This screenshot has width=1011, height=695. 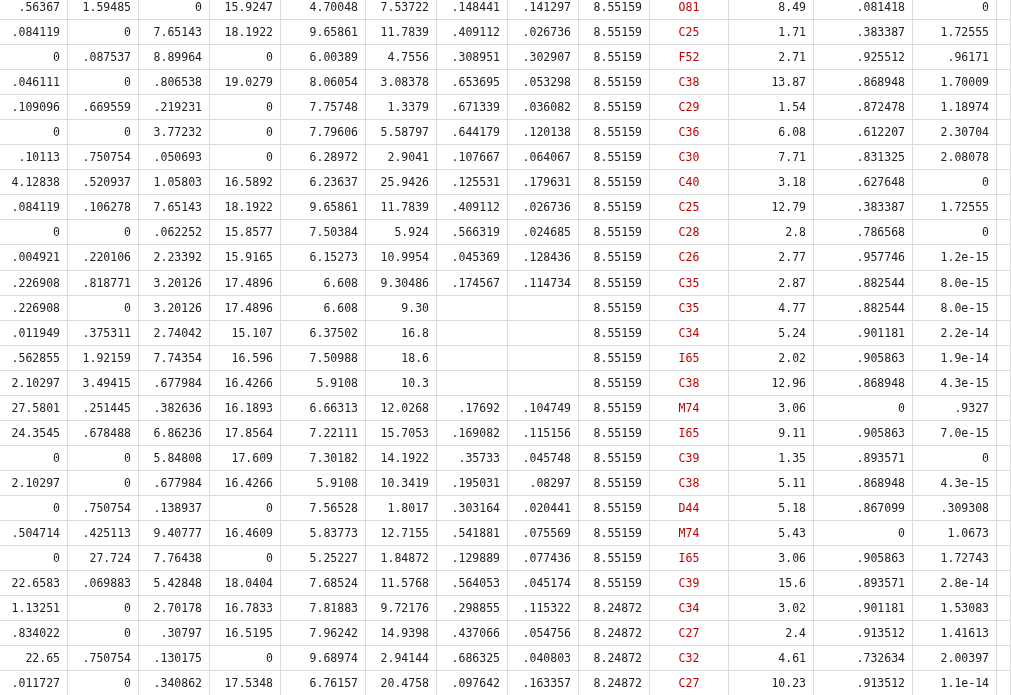 What do you see at coordinates (333, 633) in the screenshot?
I see `table-cell: 7.96242` at bounding box center [333, 633].